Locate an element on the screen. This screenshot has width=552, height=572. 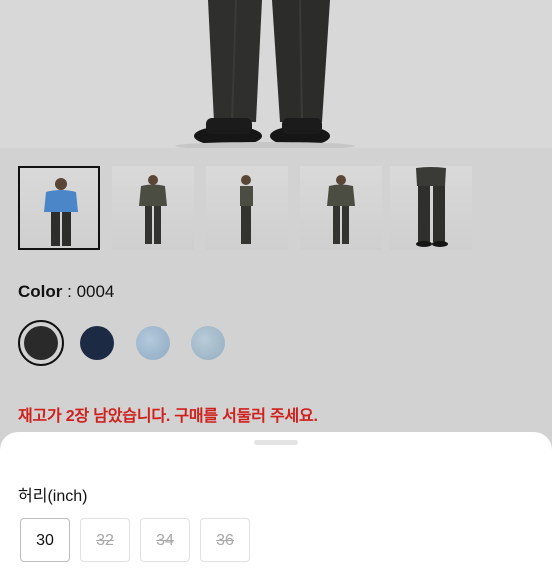
color-info: Color : 0004 is located at coordinates (66, 292).